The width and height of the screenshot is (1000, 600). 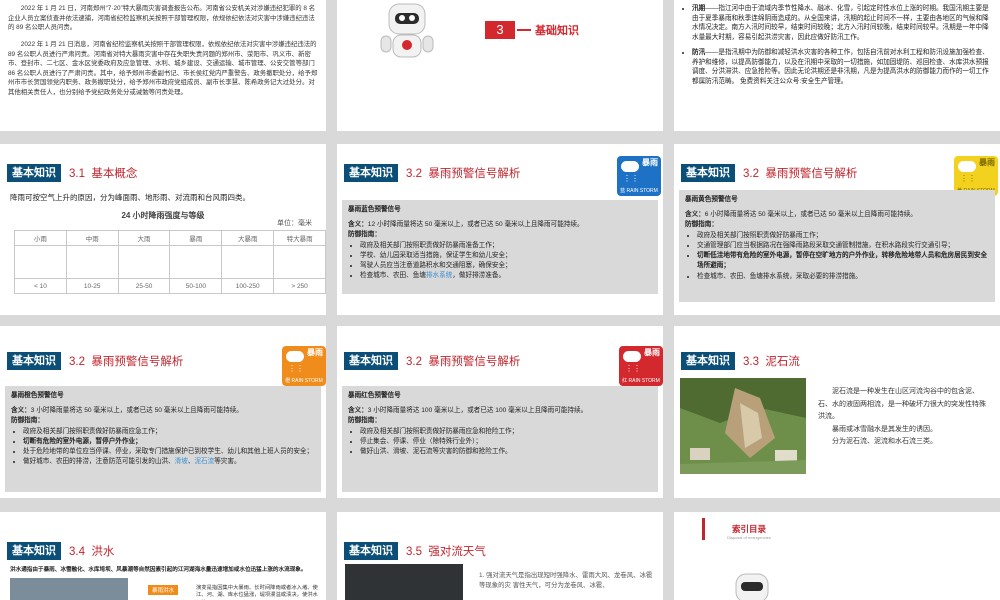 I want to click on value-cell: < 10, so click(x=40, y=286).